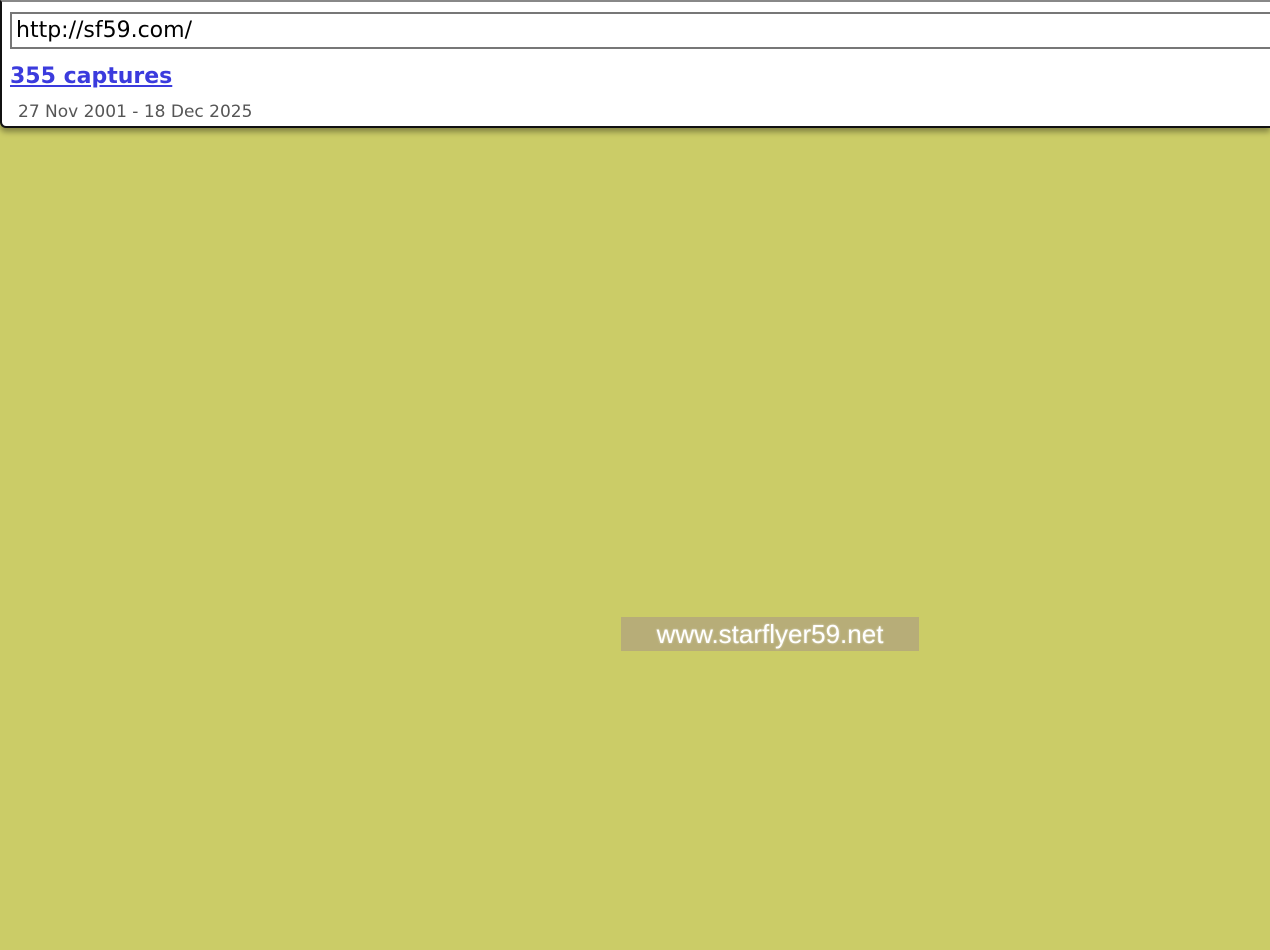 The width and height of the screenshot is (1270, 950). Describe the element at coordinates (635, 64) in the screenshot. I see `wayback-toolbar: 355 captures 27 Nov 2001 - 18 Dec 2025` at that location.